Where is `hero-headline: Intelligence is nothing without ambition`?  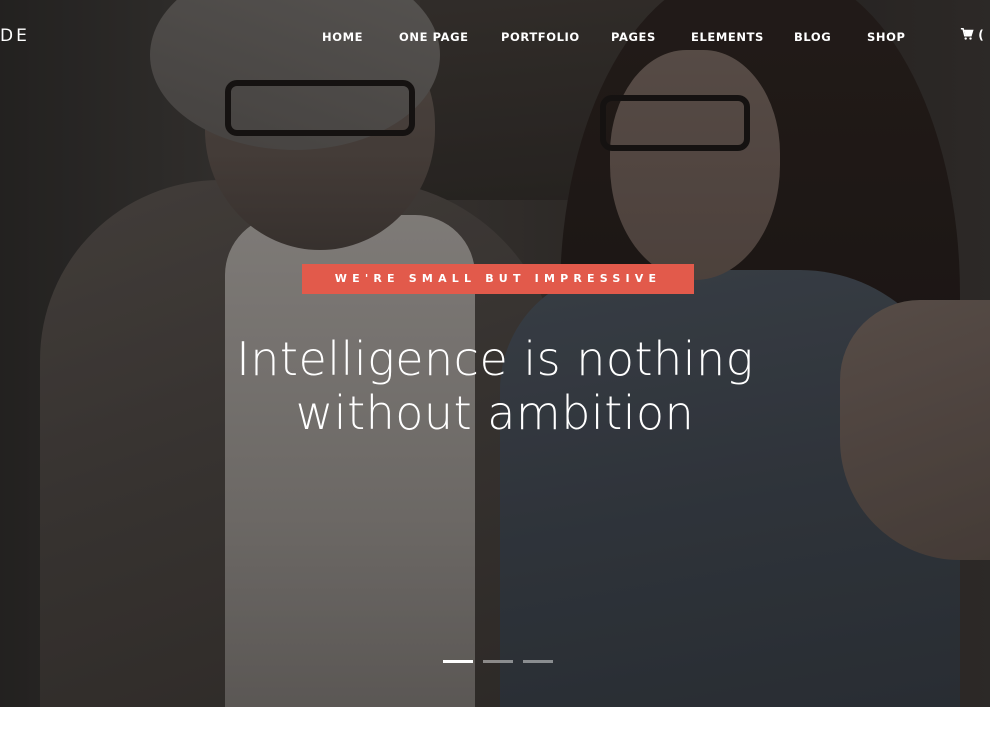 hero-headline: Intelligence is nothing without ambition is located at coordinates (495, 386).